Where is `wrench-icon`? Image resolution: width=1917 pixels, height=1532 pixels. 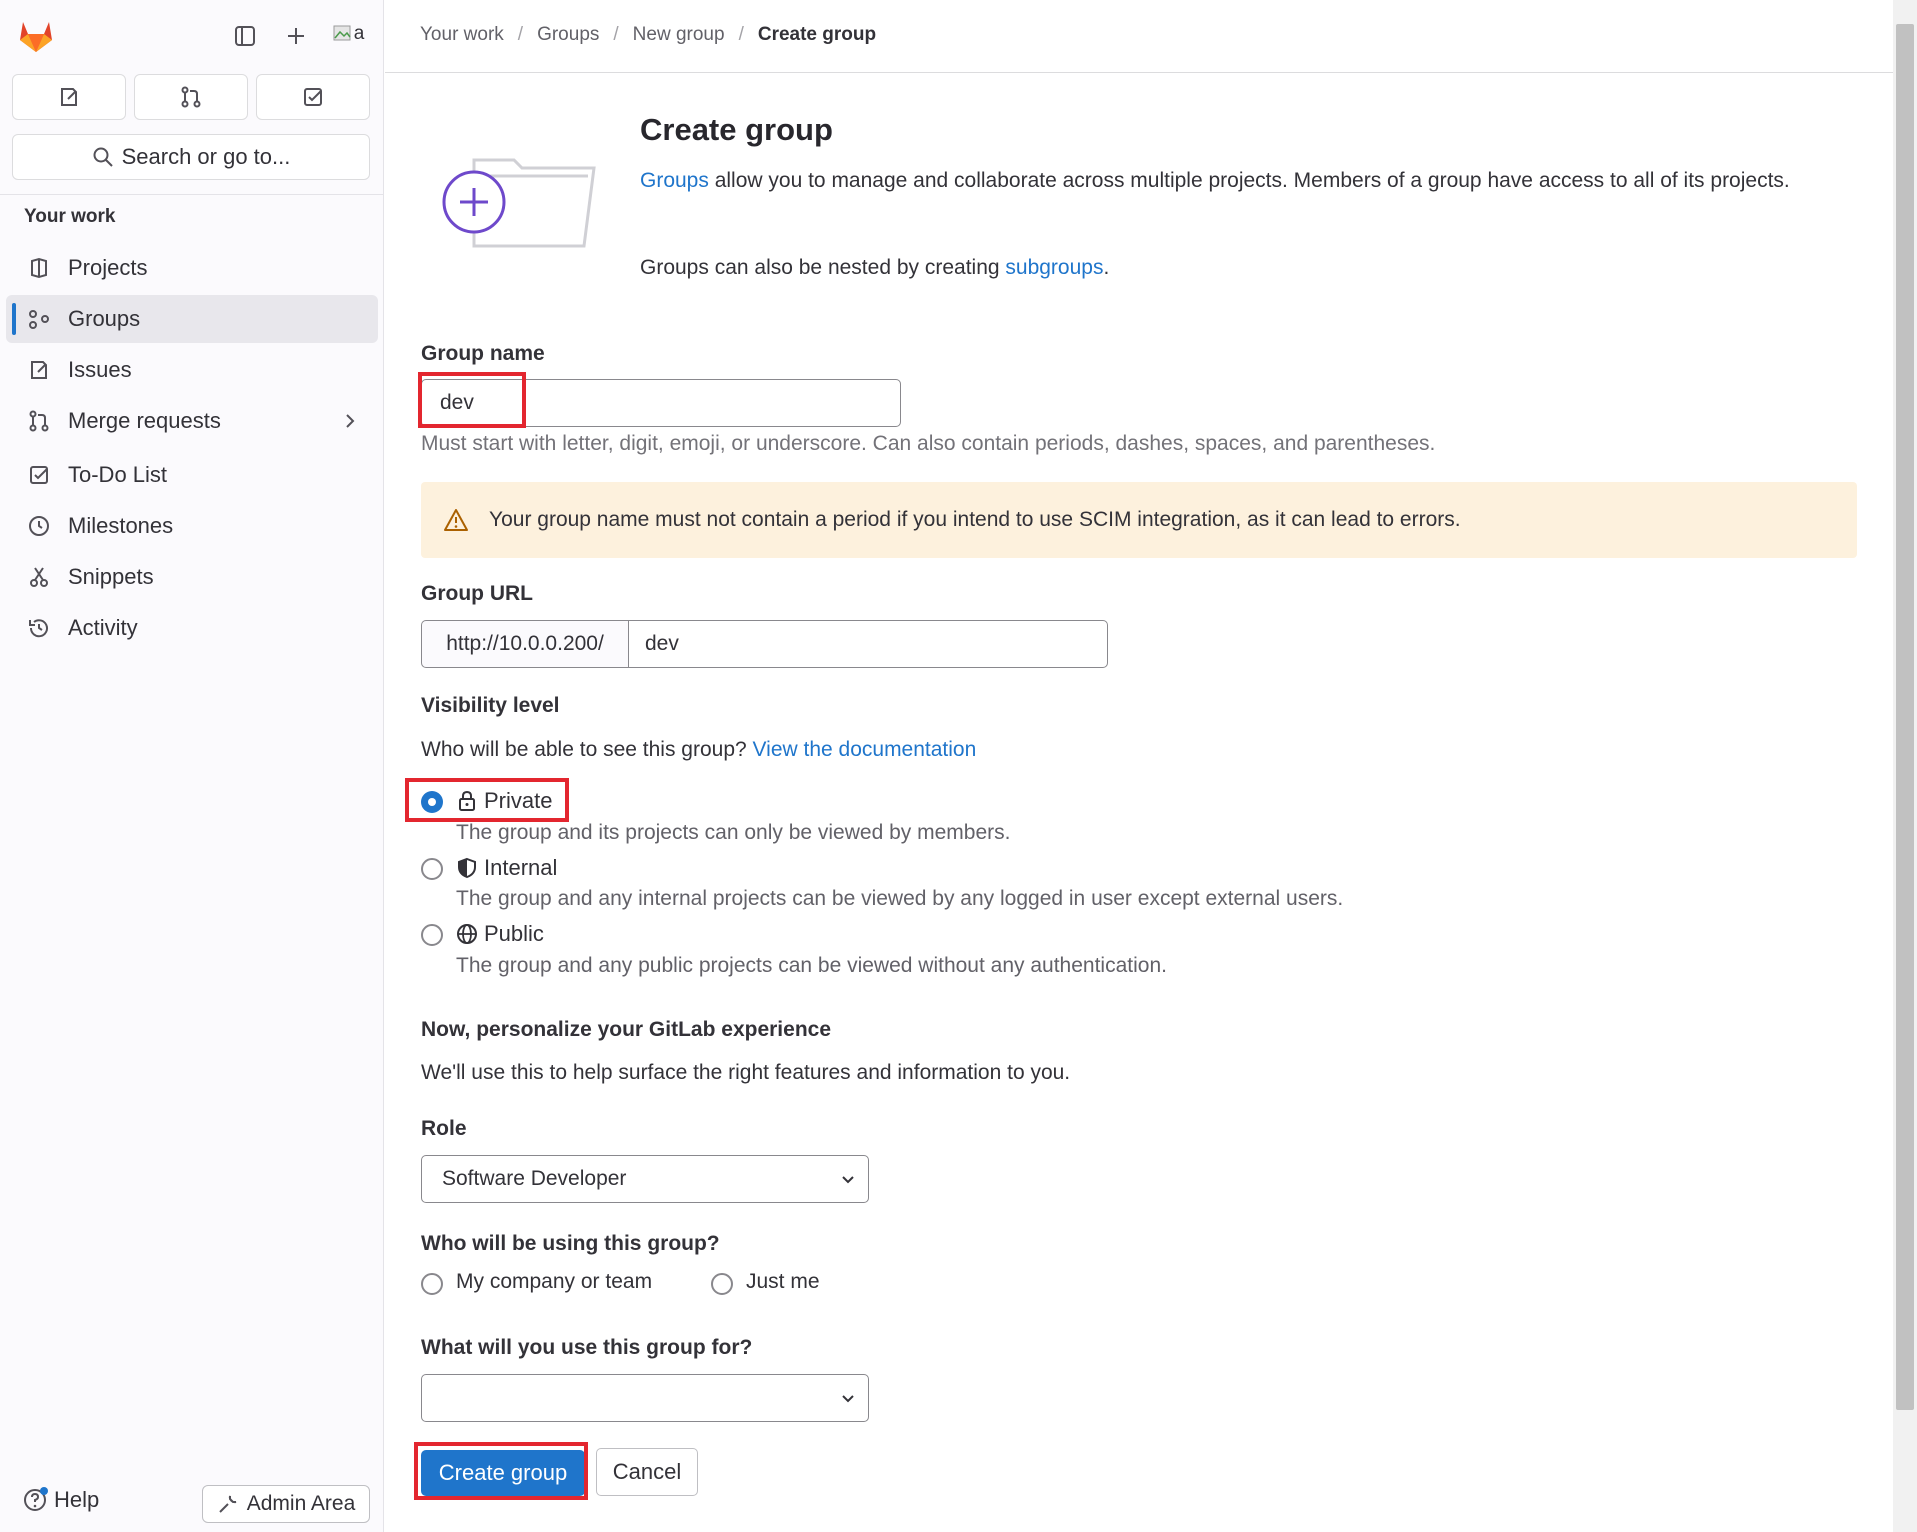
wrench-icon is located at coordinates (227, 1504).